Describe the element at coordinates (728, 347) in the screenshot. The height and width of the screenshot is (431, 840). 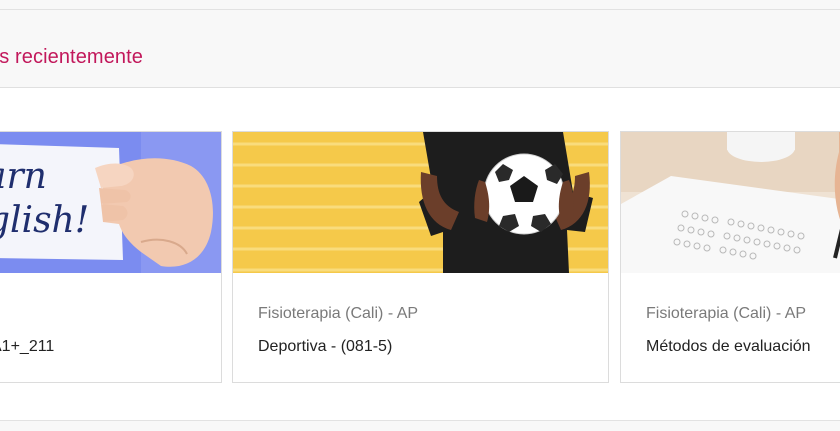
I see `course-name-link: Métodos de evaluación` at that location.